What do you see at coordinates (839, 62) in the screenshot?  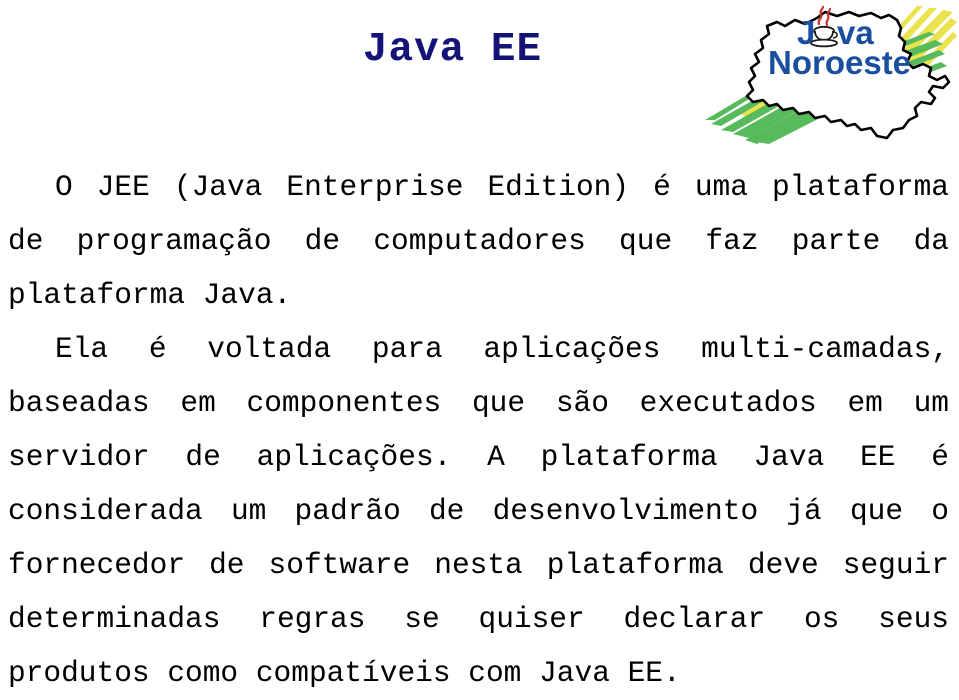 I see `logo-brand-noroeste: Noroeste` at bounding box center [839, 62].